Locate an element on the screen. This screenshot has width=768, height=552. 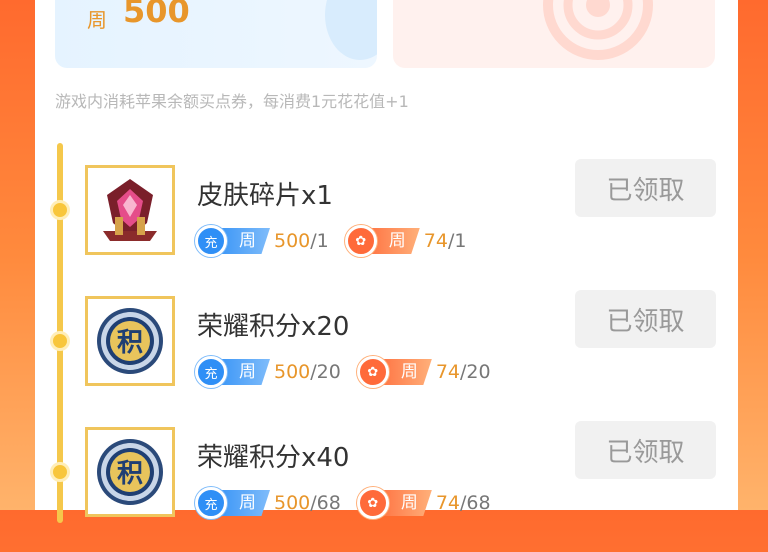
charge-progress: 充 周 500/20 is located at coordinates (268, 372).